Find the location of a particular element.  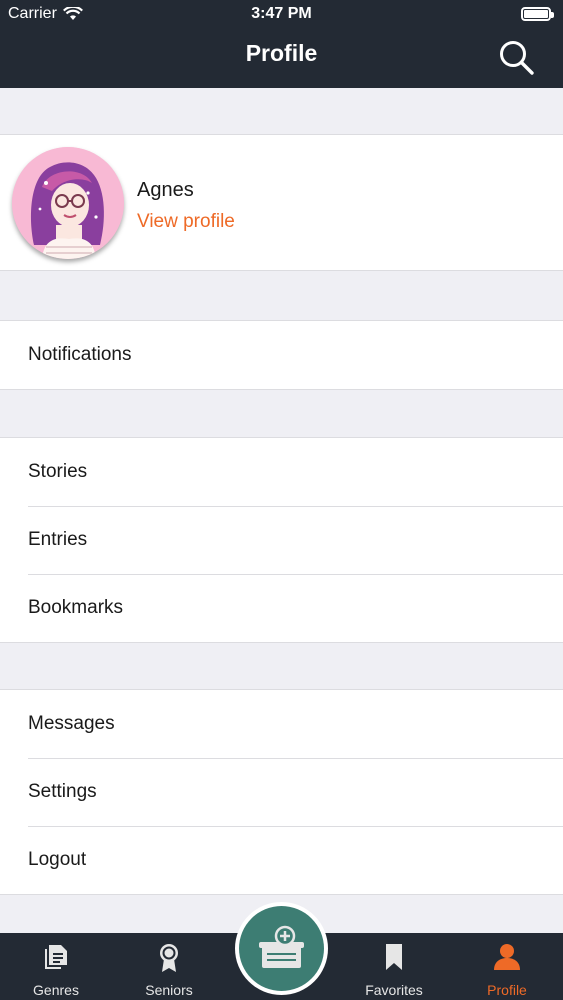

menu-item-notifications: Notifications is located at coordinates (281, 355).